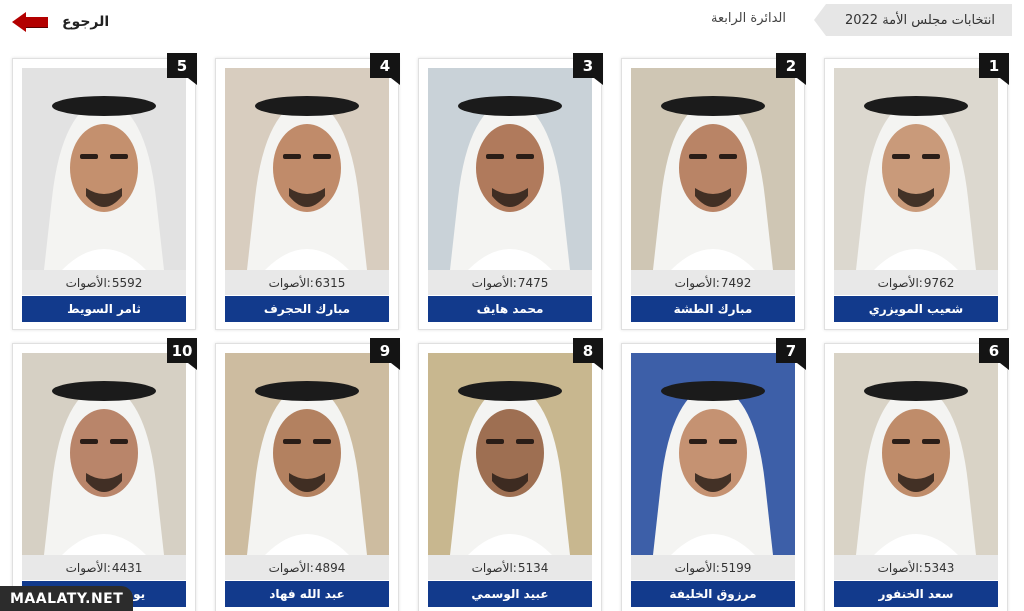 The height and width of the screenshot is (611, 1024). Describe the element at coordinates (330, 282) in the screenshot. I see `votes-count: 6315` at that location.